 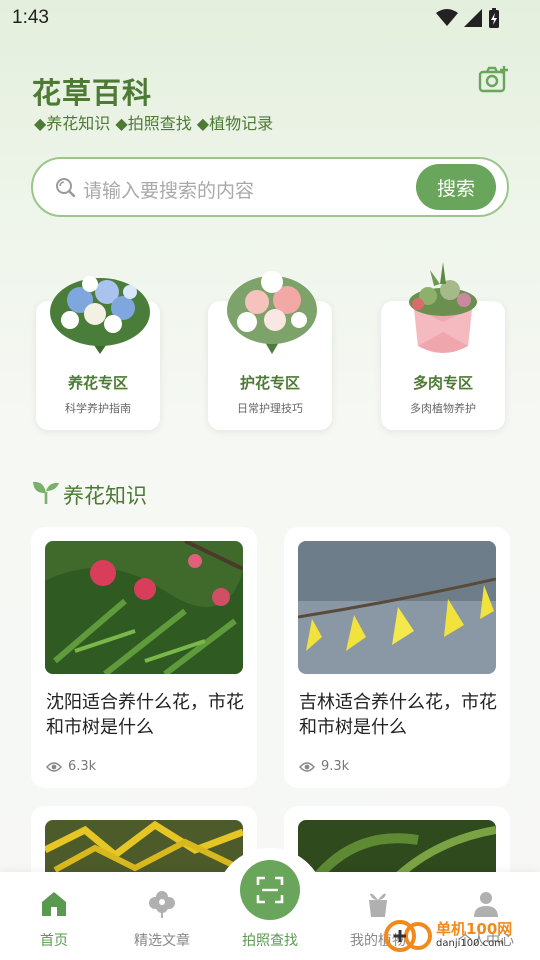 I want to click on flower-icon, so click(x=162, y=904).